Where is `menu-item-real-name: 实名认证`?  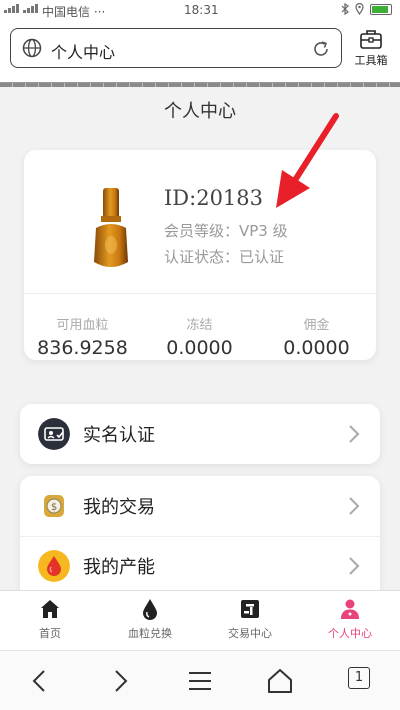 menu-item-real-name: 实名认证 is located at coordinates (200, 434).